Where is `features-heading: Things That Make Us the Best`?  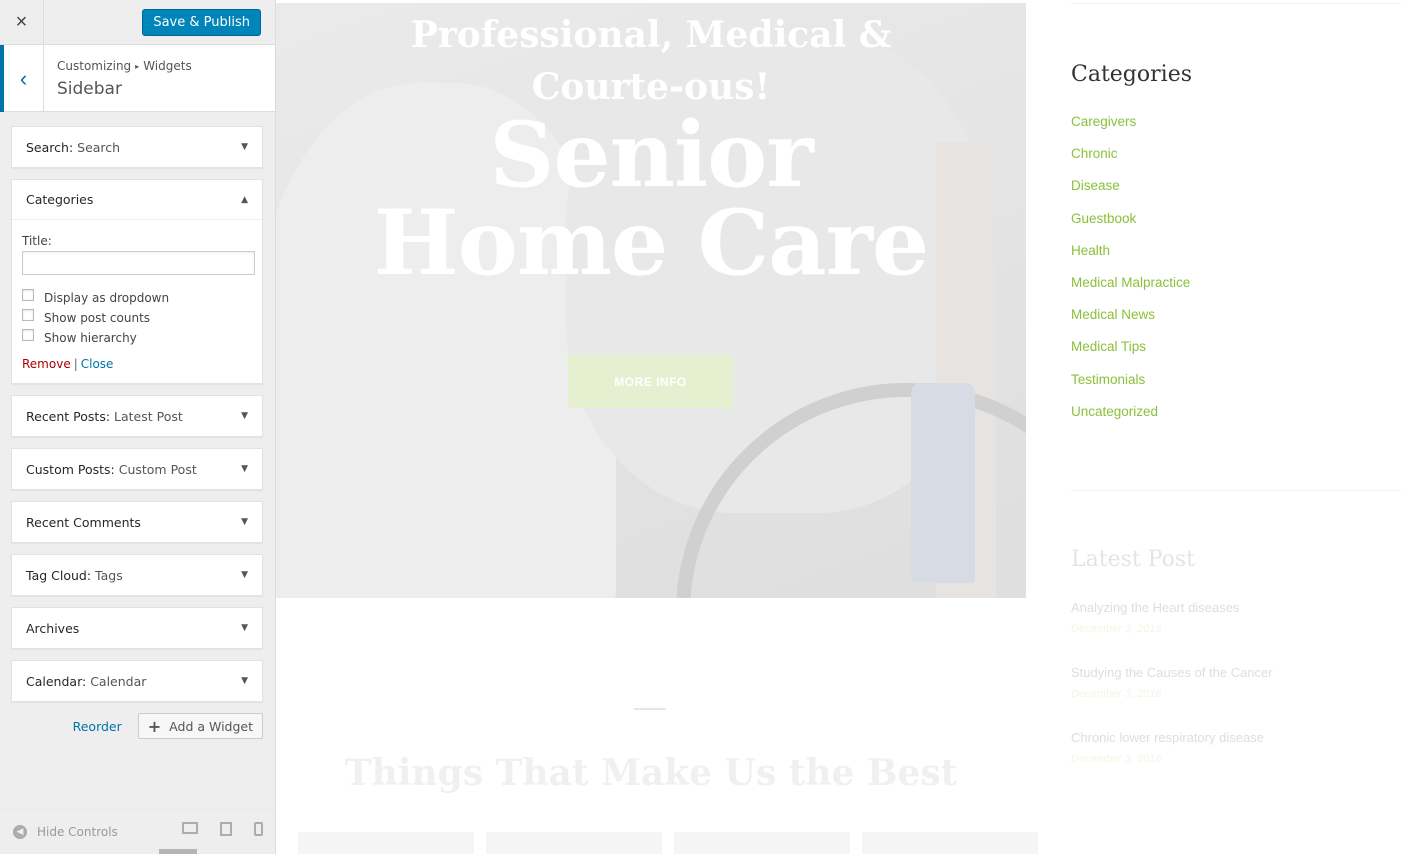
features-heading: Things That Make Us the Best is located at coordinates (651, 773).